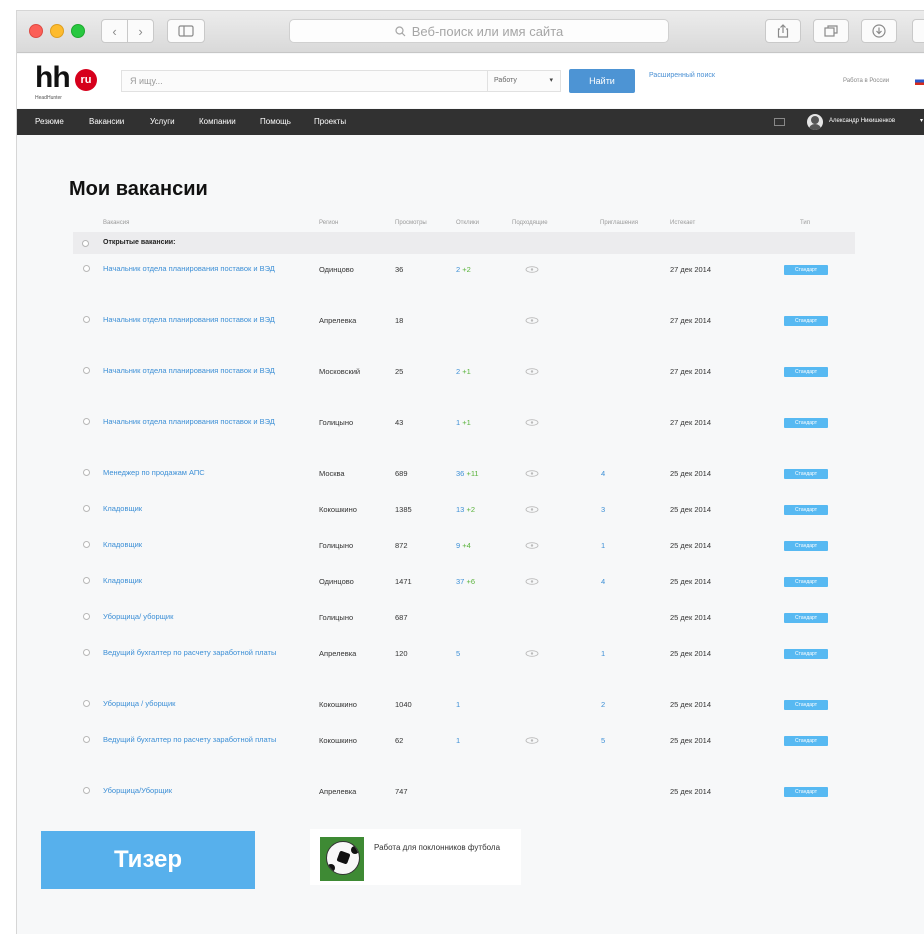 The image size is (924, 934). Describe the element at coordinates (831, 31) in the screenshot. I see `tabs-button` at that location.